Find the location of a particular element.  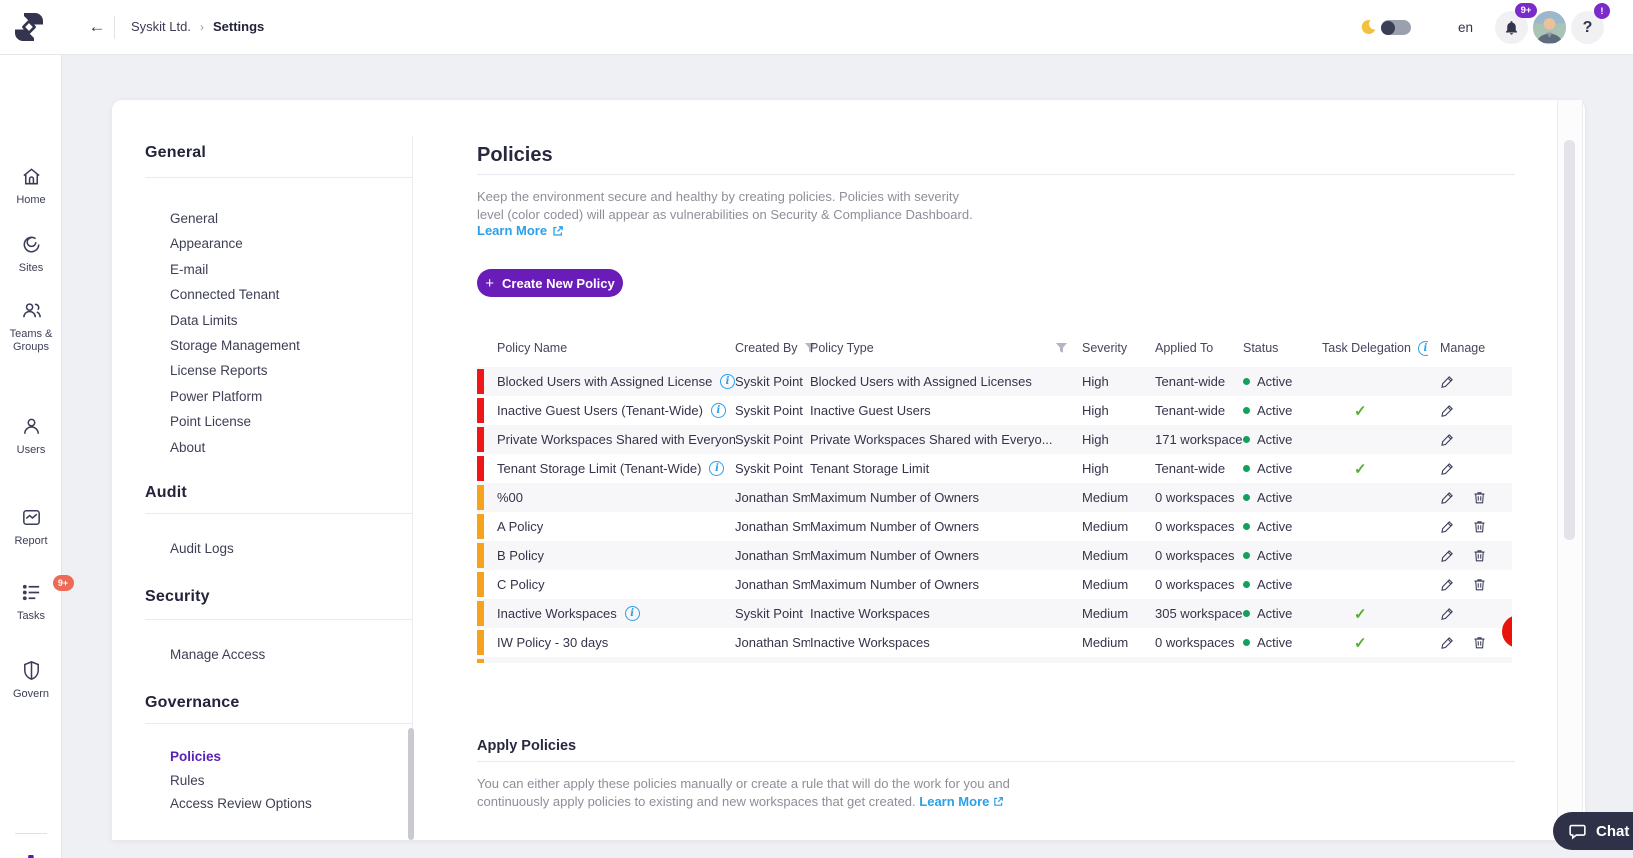

sidebar-item-users: Users is located at coordinates (31, 436).